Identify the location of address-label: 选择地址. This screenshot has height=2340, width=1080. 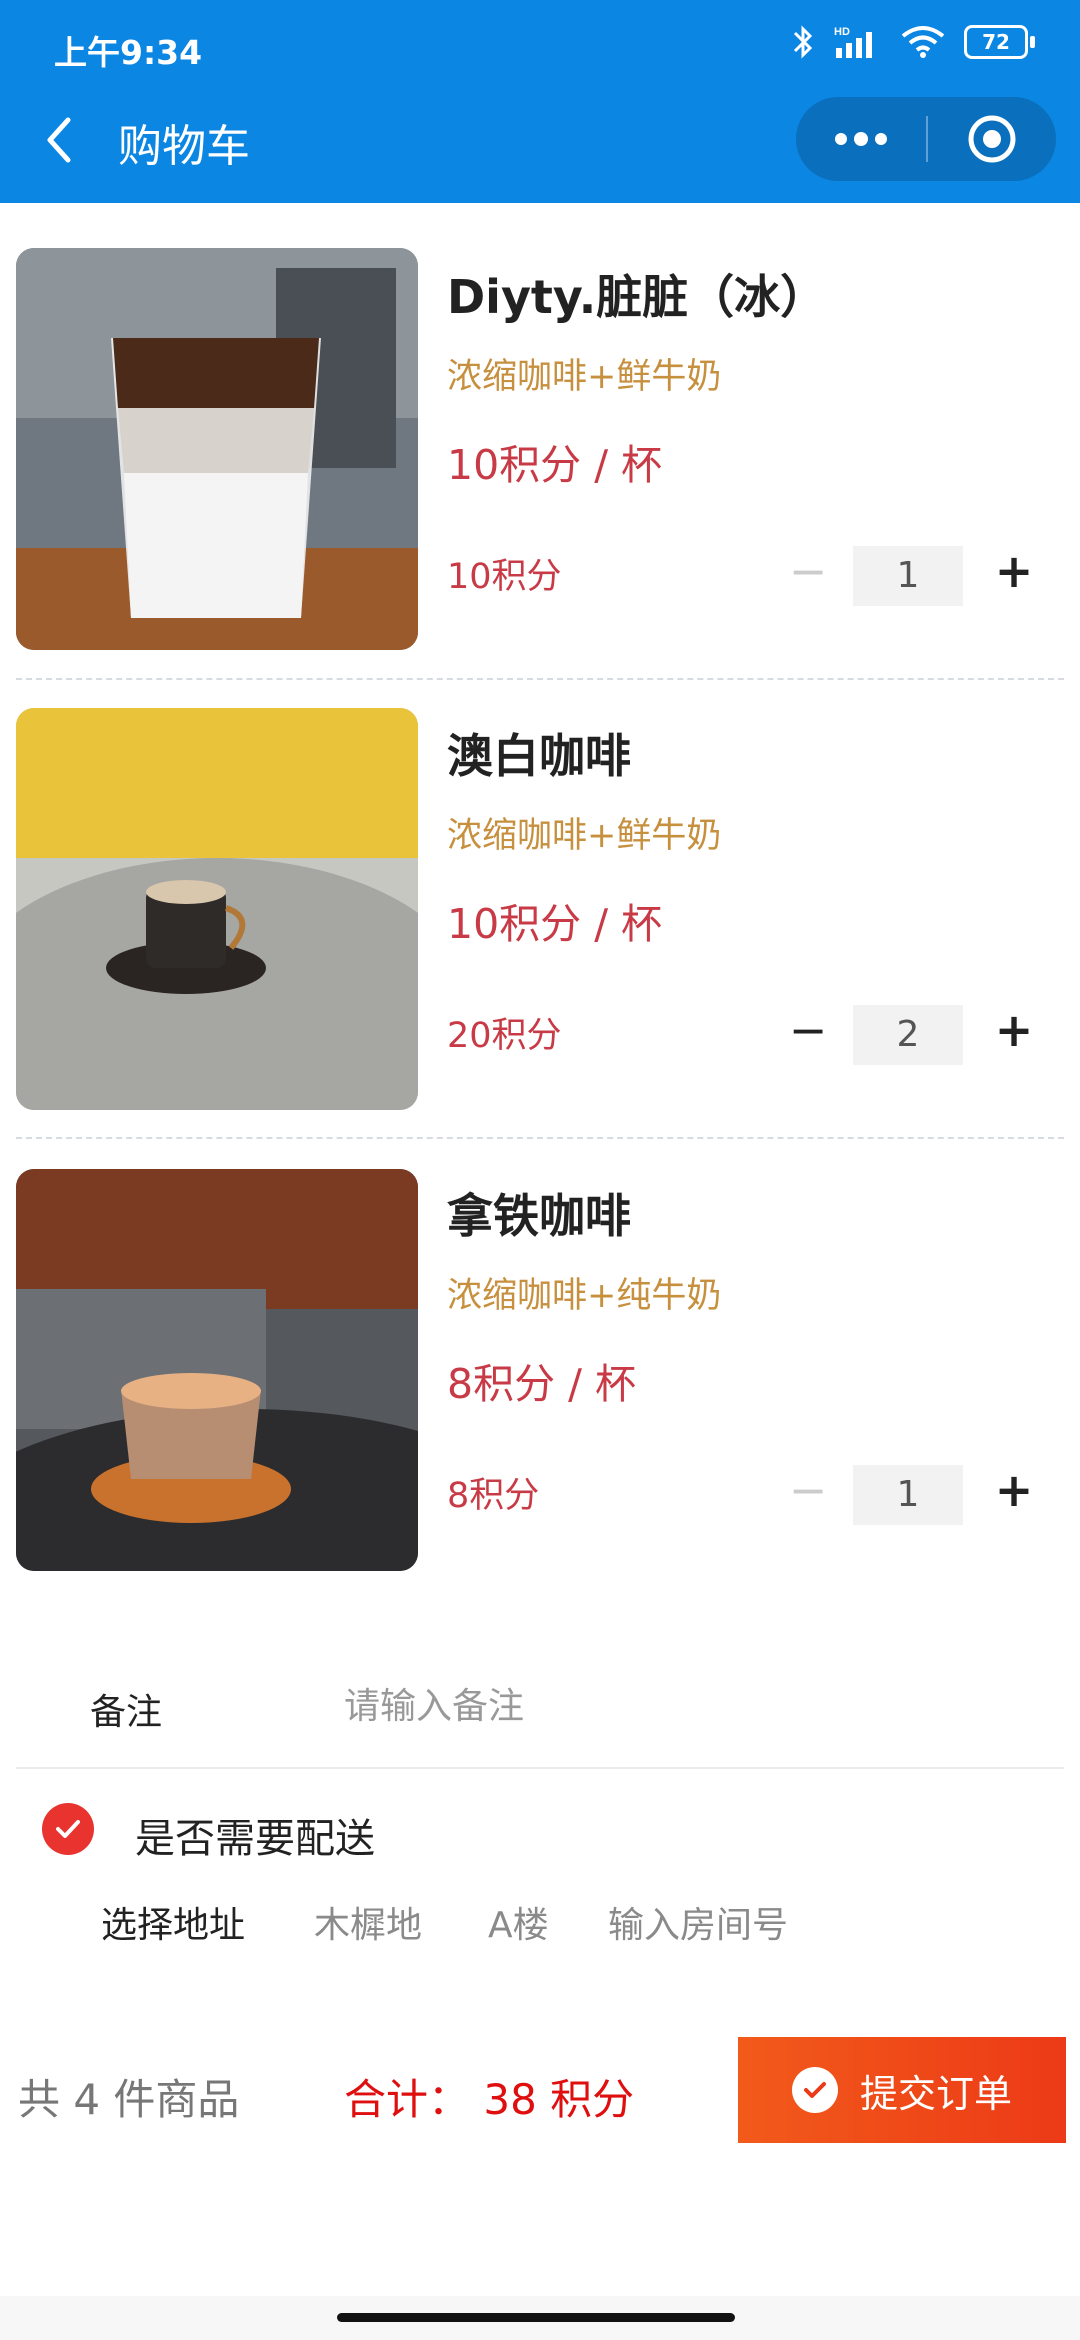
(173, 1925).